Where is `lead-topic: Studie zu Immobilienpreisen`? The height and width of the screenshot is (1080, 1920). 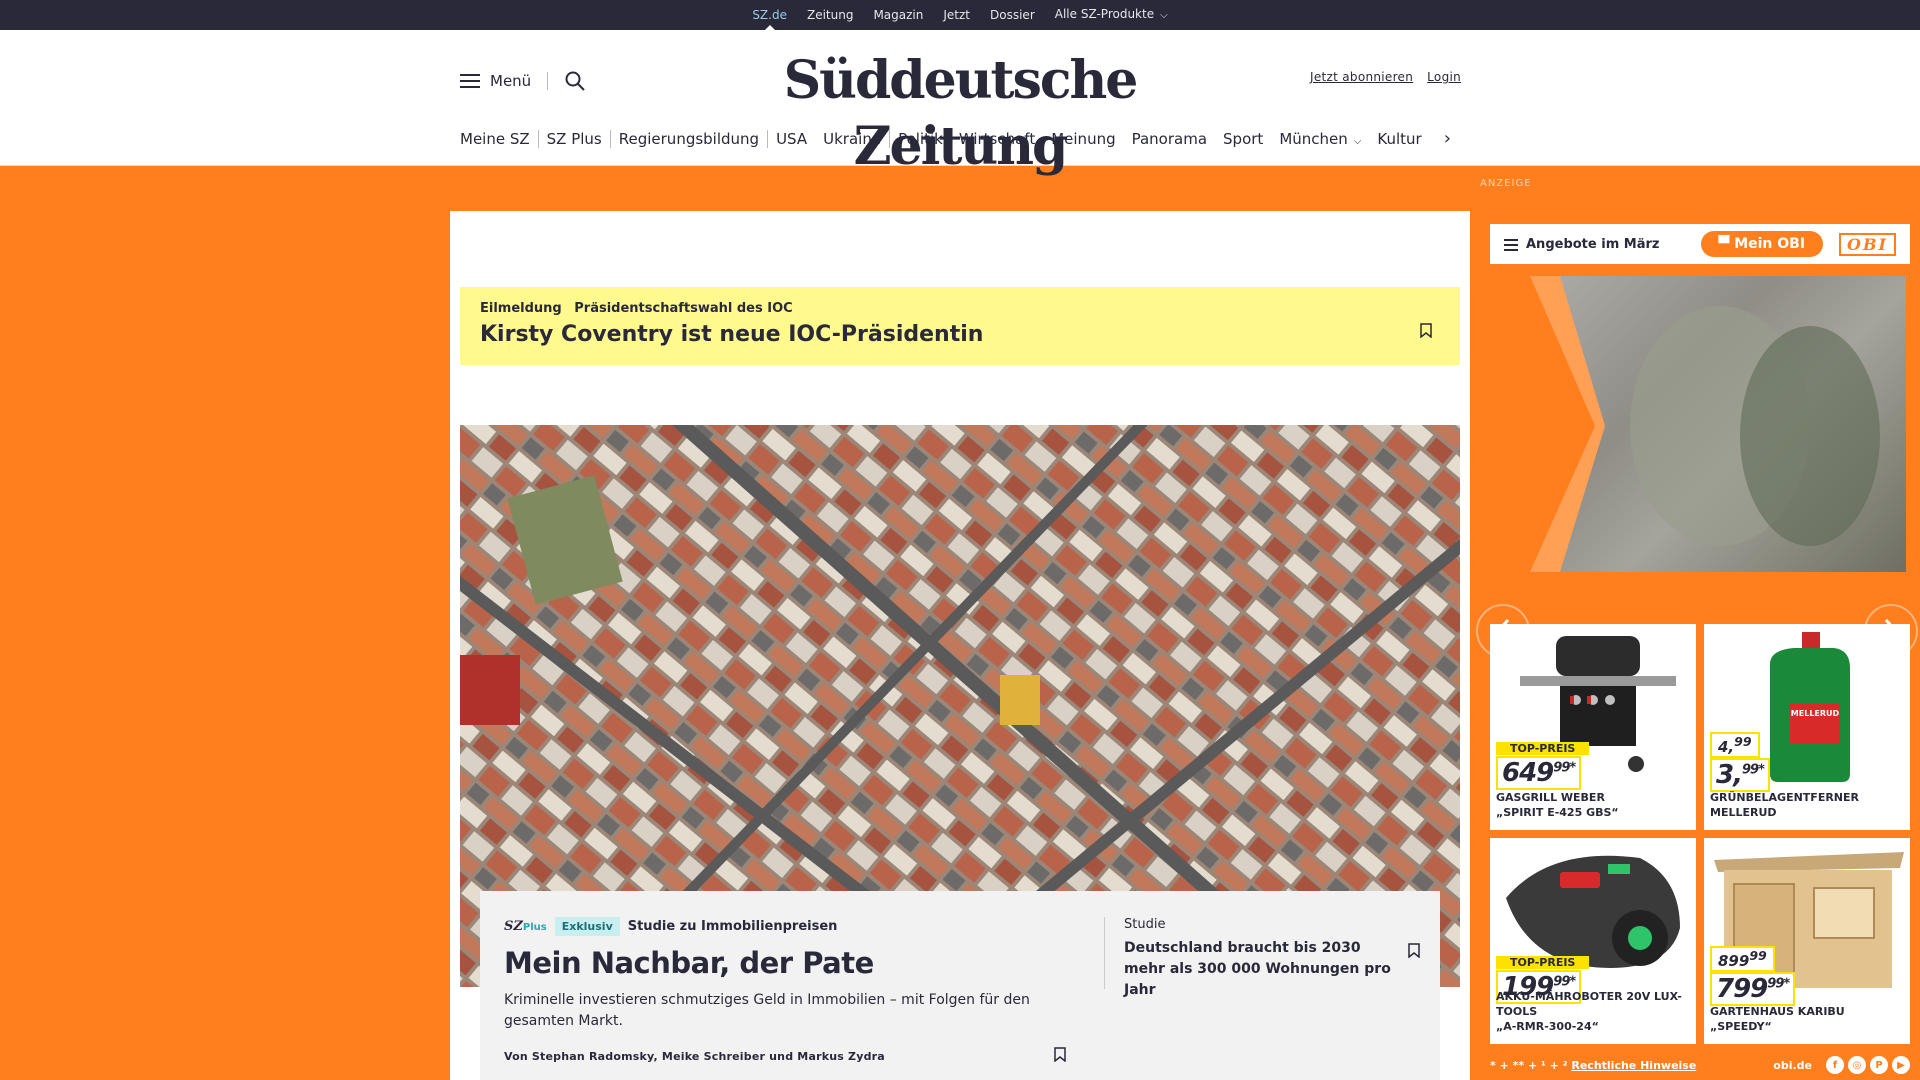
lead-topic: Studie zu Immobilienpreisen is located at coordinates (732, 926).